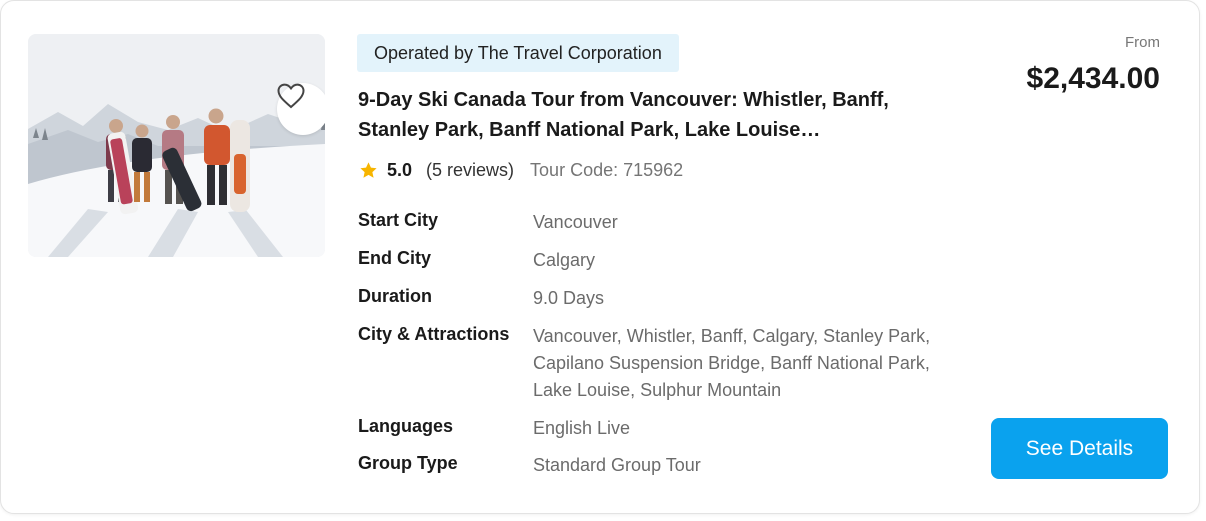 The image size is (1206, 521). I want to click on detail-value-duration: 9.0 Days, so click(569, 298).